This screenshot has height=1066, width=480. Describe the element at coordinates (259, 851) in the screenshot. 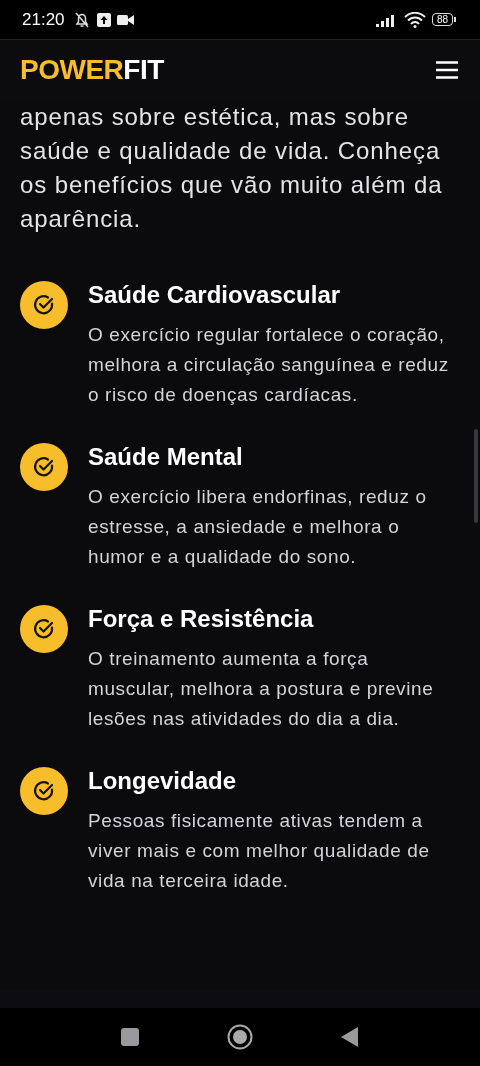

I see `benefit-description: Pessoas fisicamente ativas tendem a viver mais e com melhor qualidade de vida na terceira idade.` at that location.